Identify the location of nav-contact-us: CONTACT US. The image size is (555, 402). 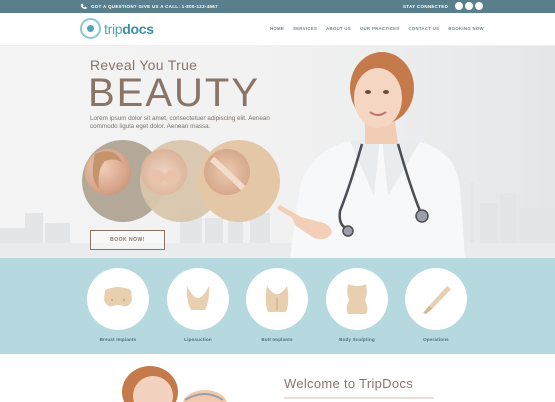
(423, 28).